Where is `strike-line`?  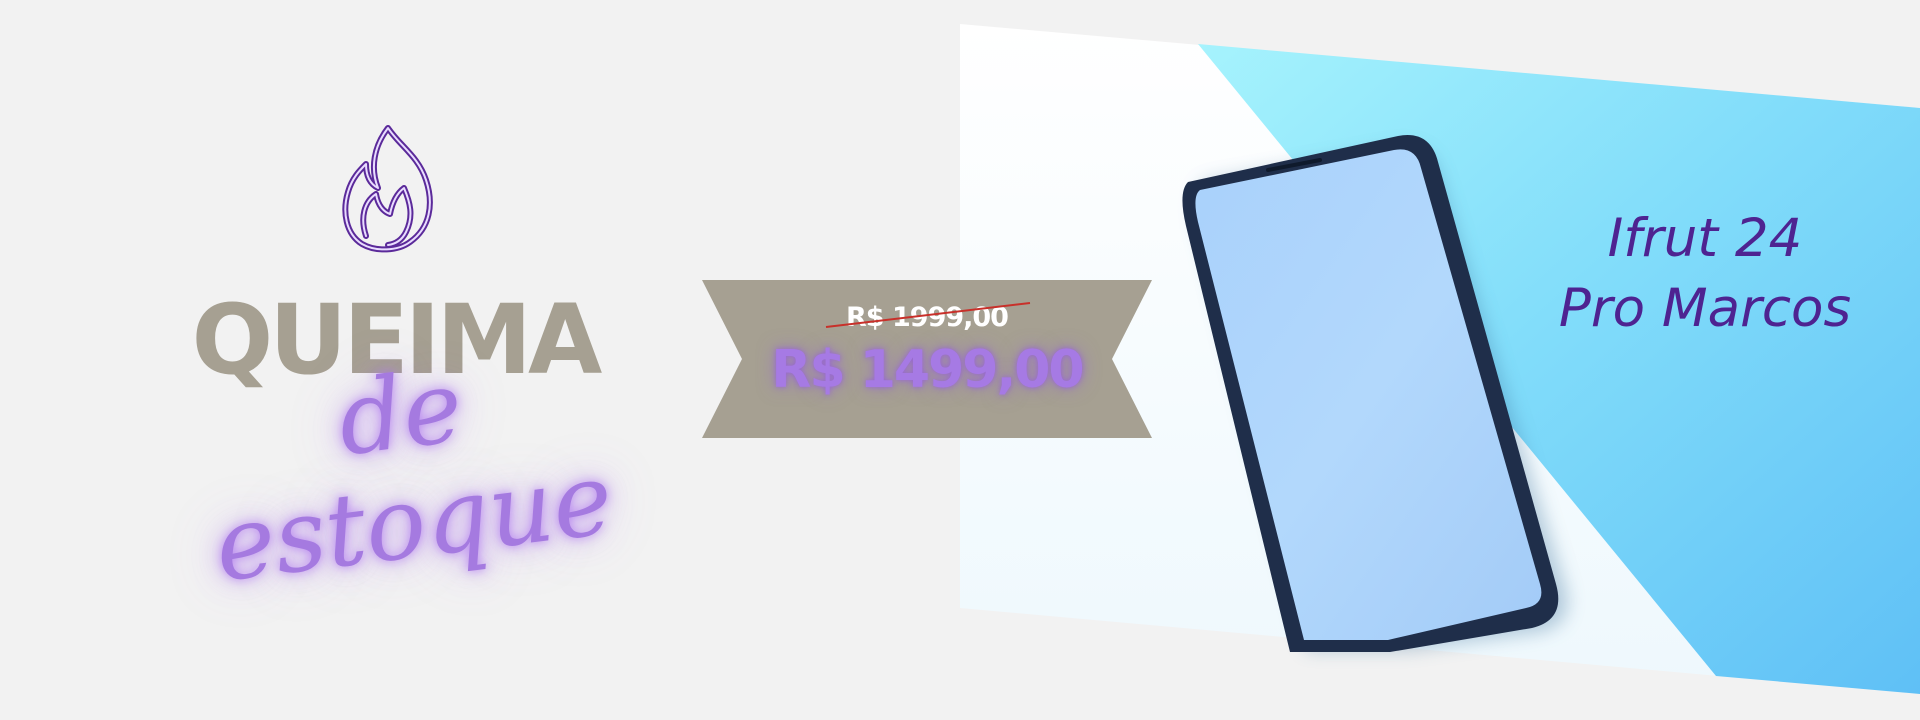 strike-line is located at coordinates (928, 315).